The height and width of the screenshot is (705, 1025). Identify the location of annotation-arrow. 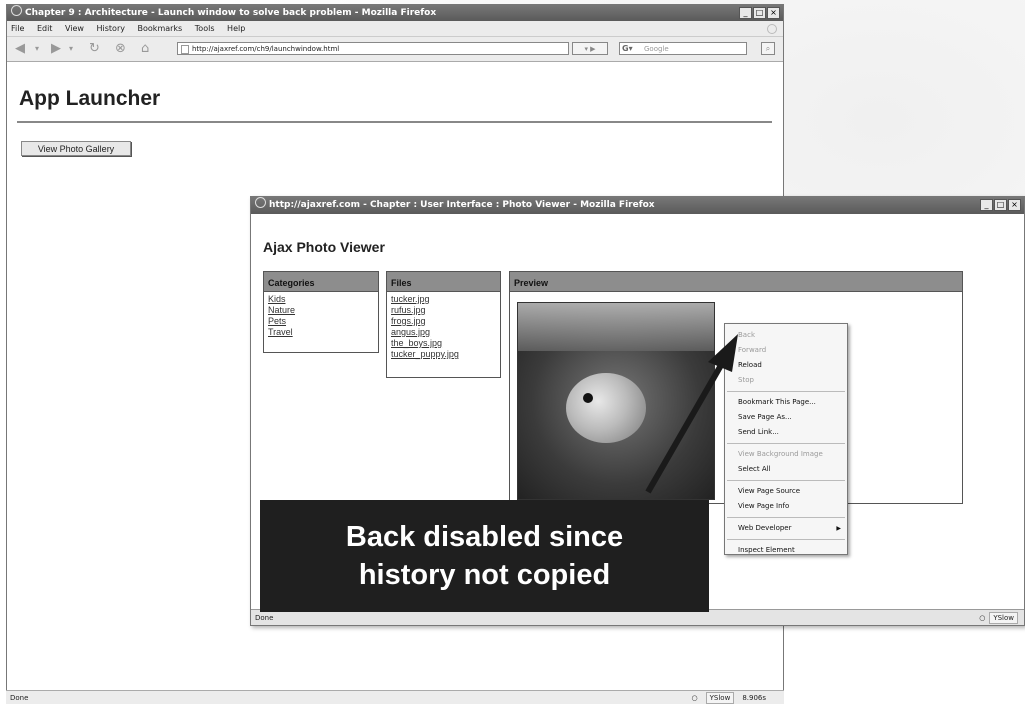
(691, 414).